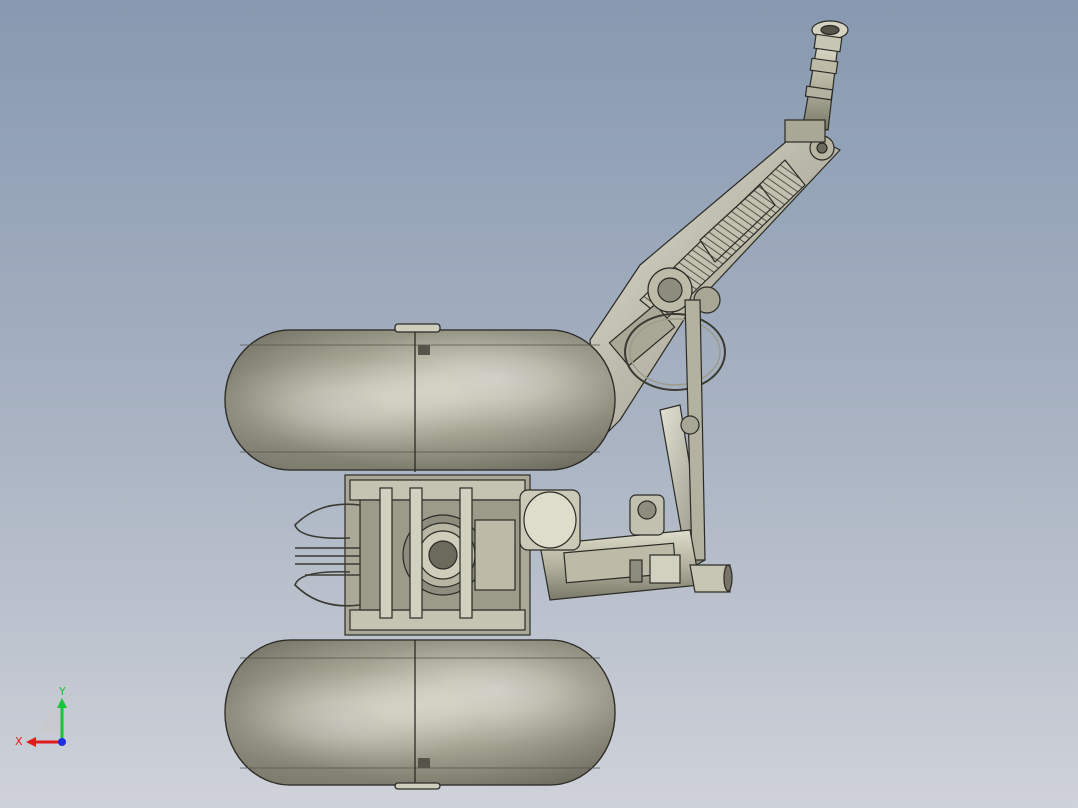 Image resolution: width=1078 pixels, height=808 pixels. I want to click on coordinate-triad: Y X, so click(41, 716).